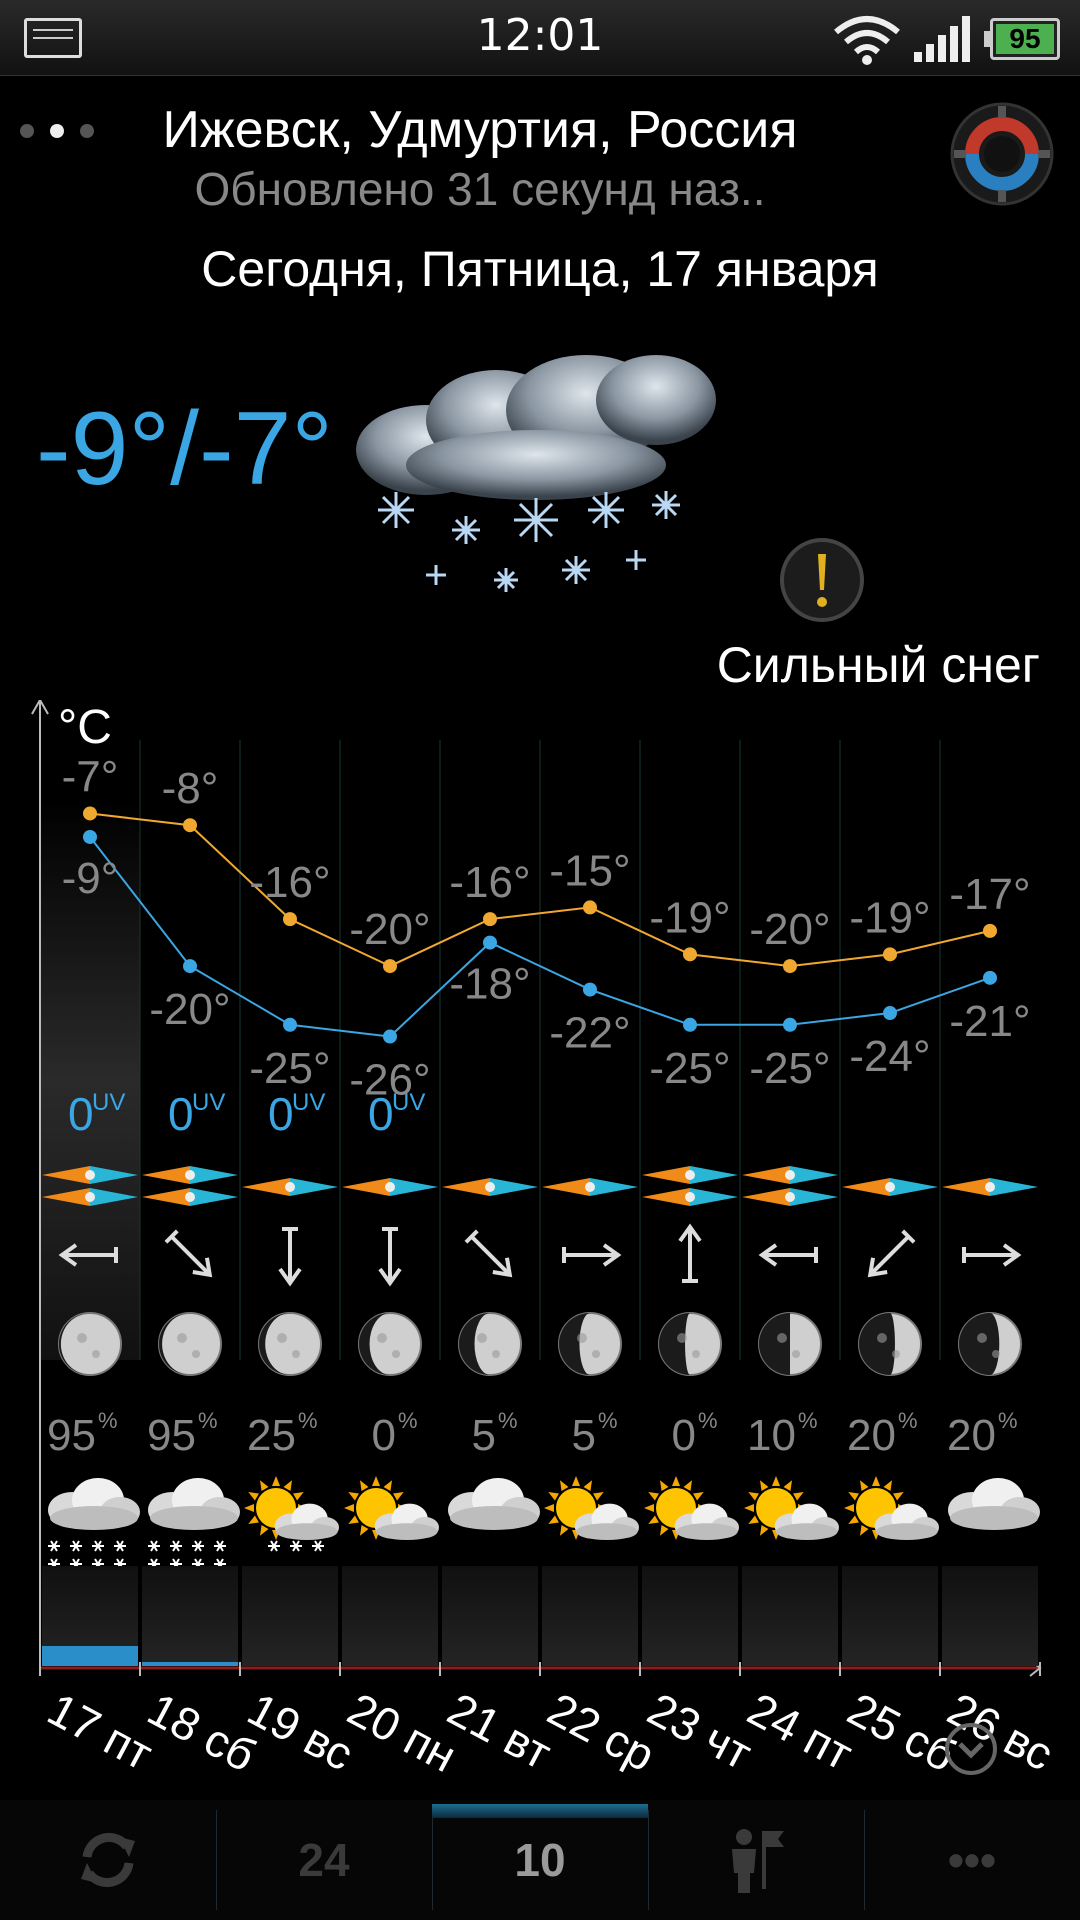  What do you see at coordinates (584, 1435) in the screenshot?
I see `precip-chance-value: 5` at bounding box center [584, 1435].